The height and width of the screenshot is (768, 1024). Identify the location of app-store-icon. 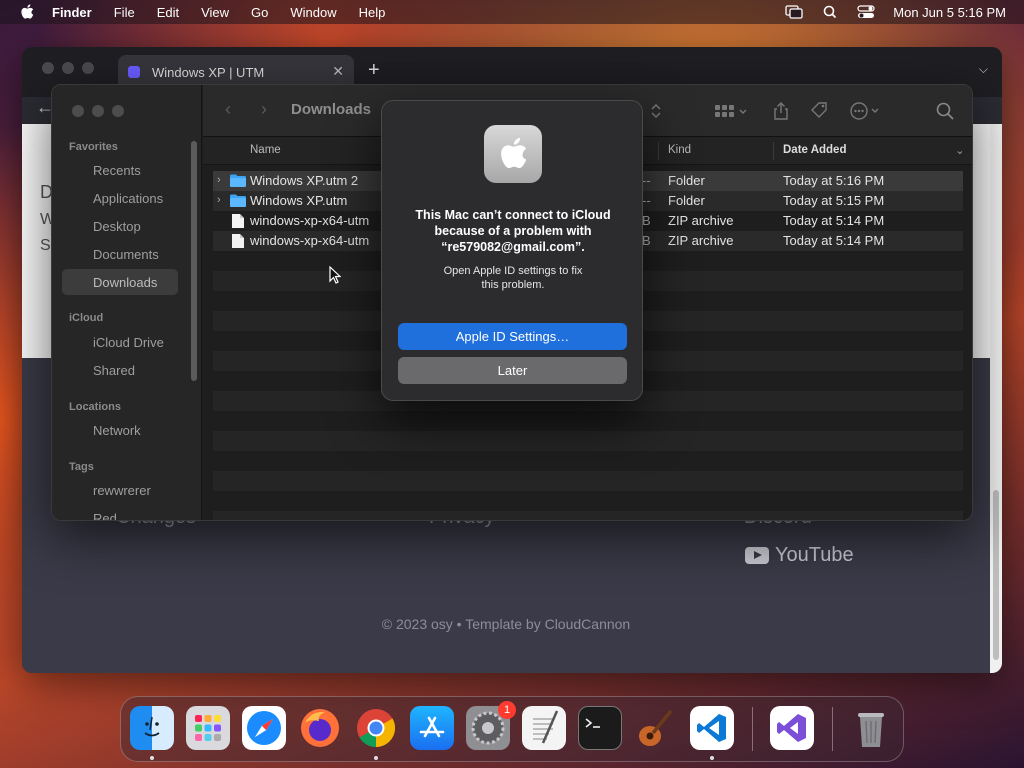
(432, 727).